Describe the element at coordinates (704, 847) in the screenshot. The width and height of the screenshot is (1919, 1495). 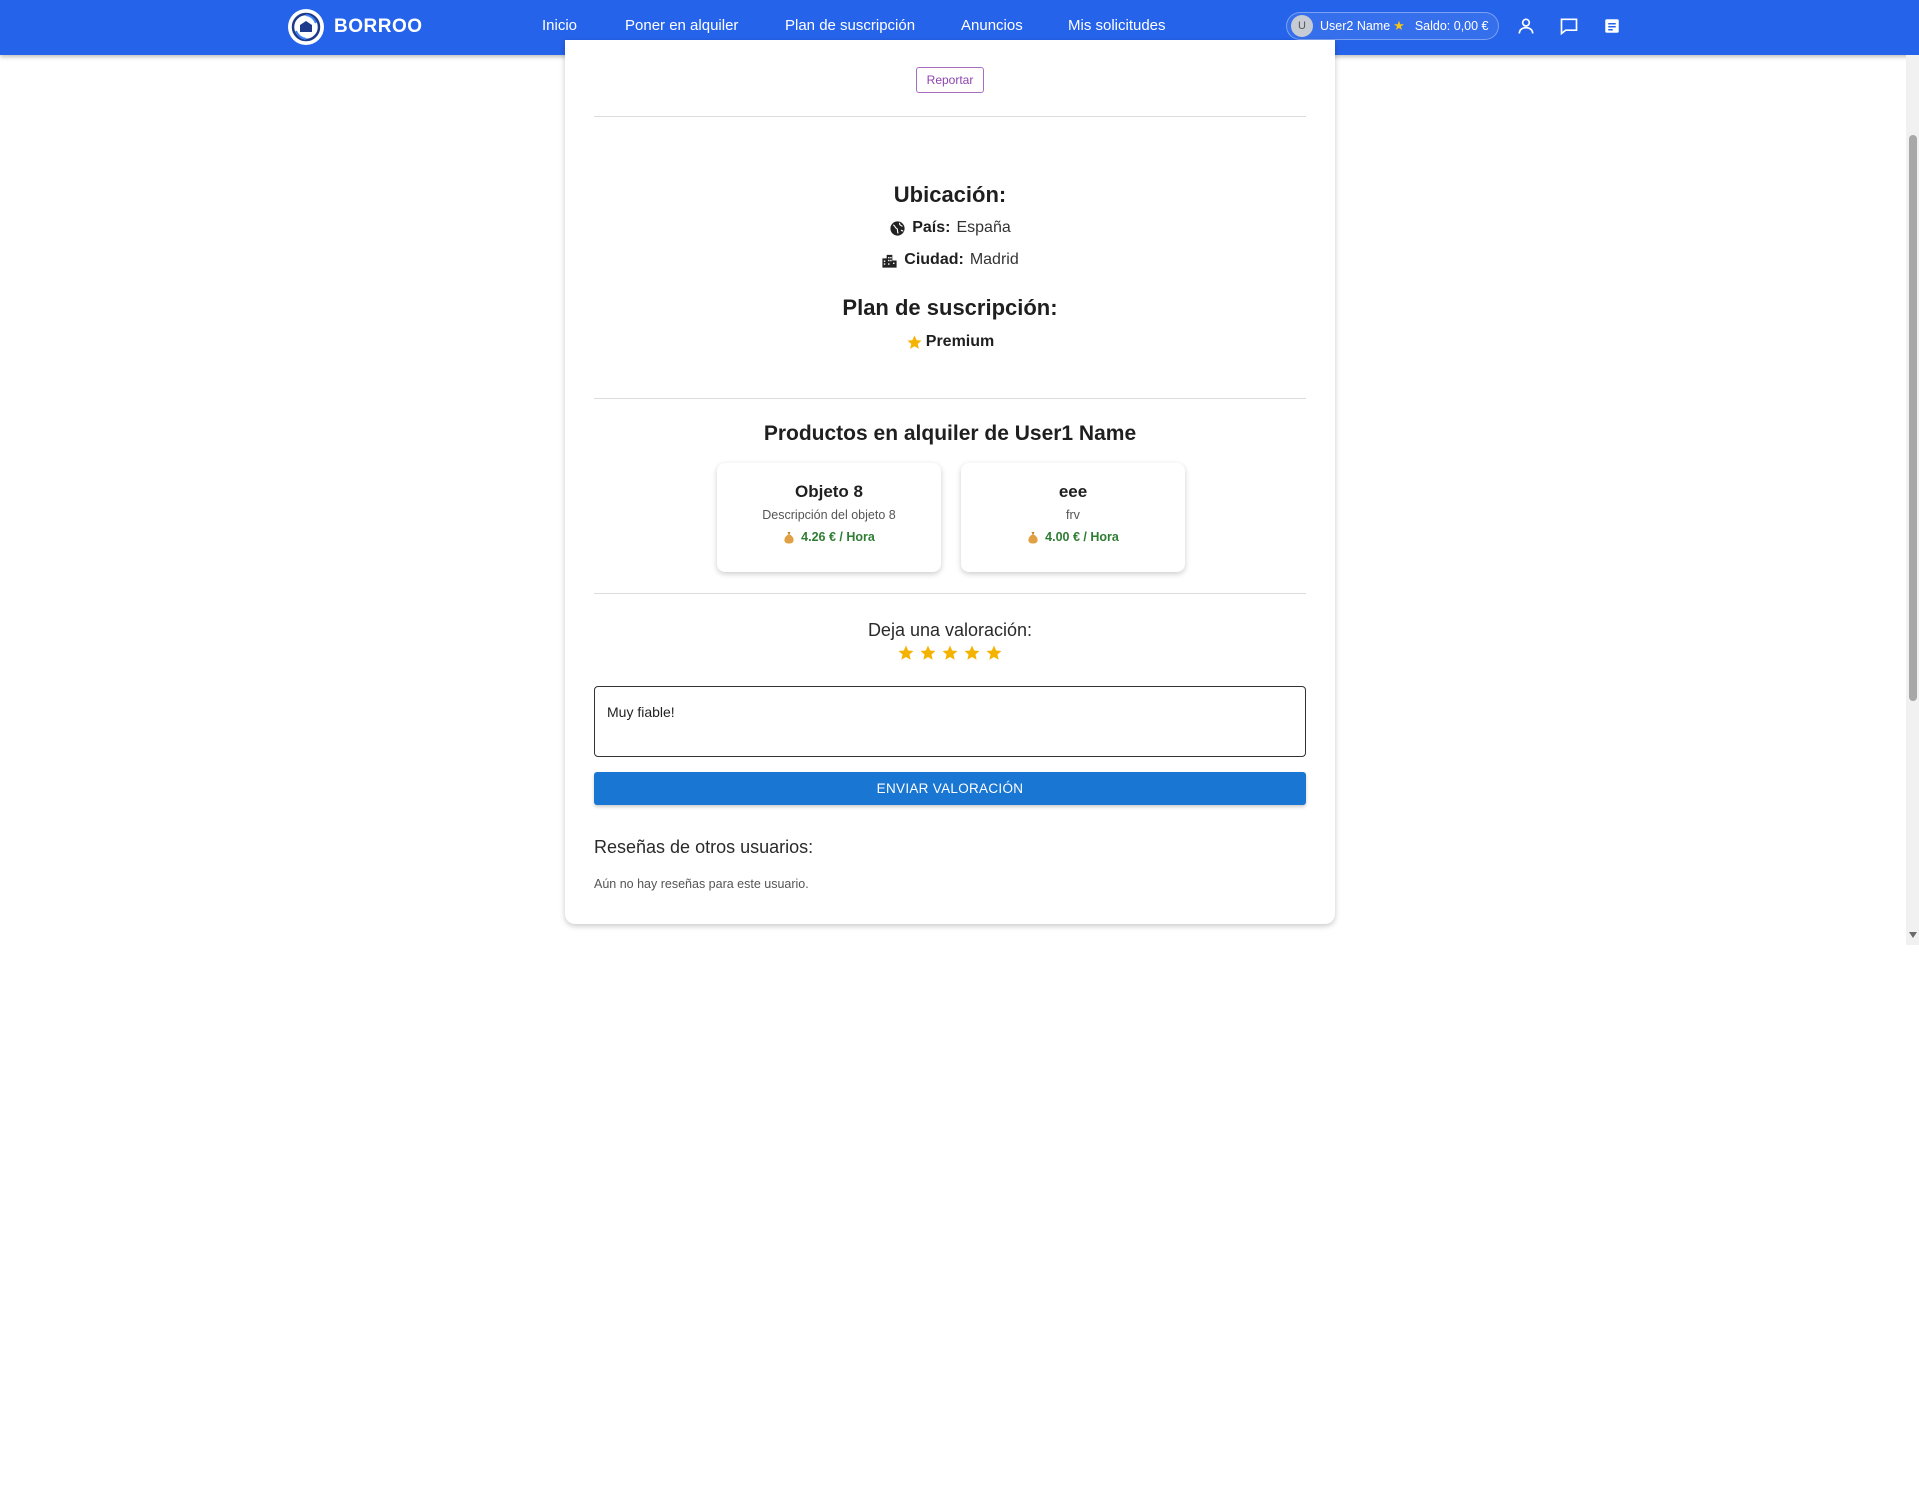
I see `reviews-title: Reseñas de otros usuarios:` at that location.